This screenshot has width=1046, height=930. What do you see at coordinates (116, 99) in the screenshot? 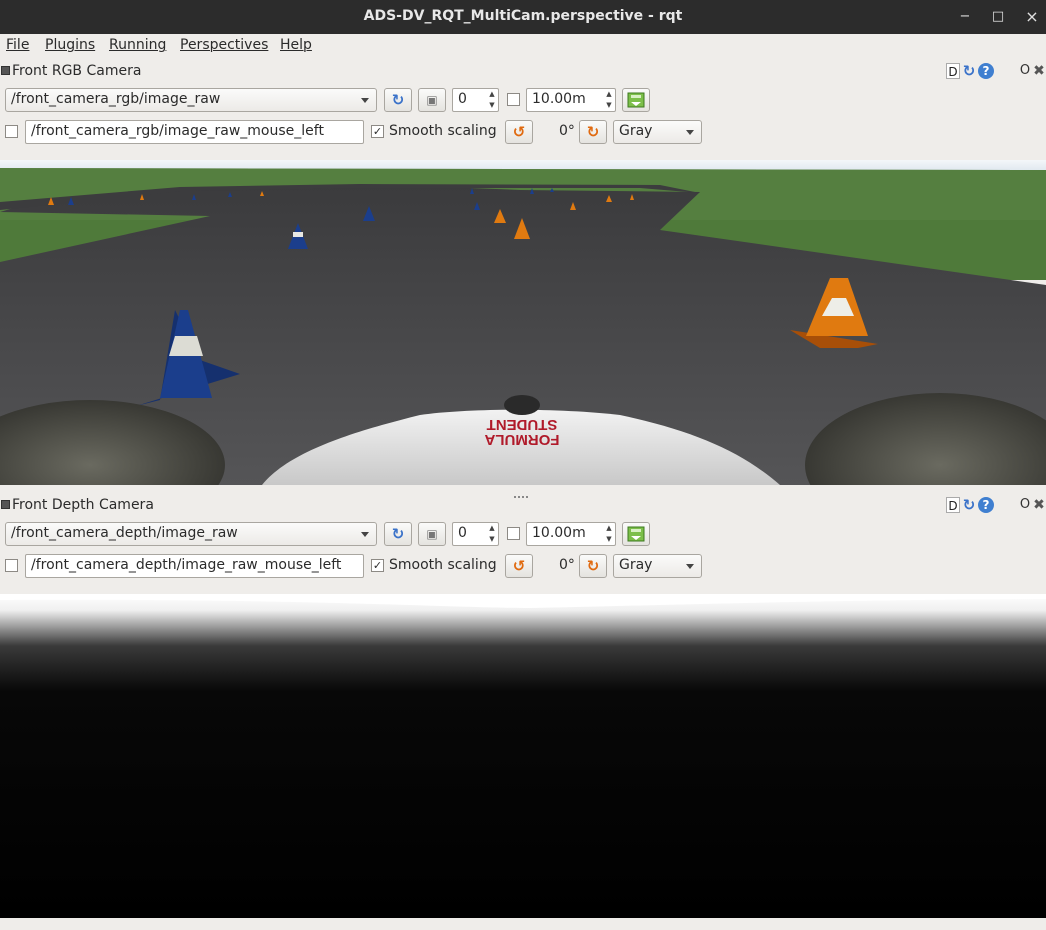
I see `topic-select-value: /front_camera_rgb/image_raw` at bounding box center [116, 99].